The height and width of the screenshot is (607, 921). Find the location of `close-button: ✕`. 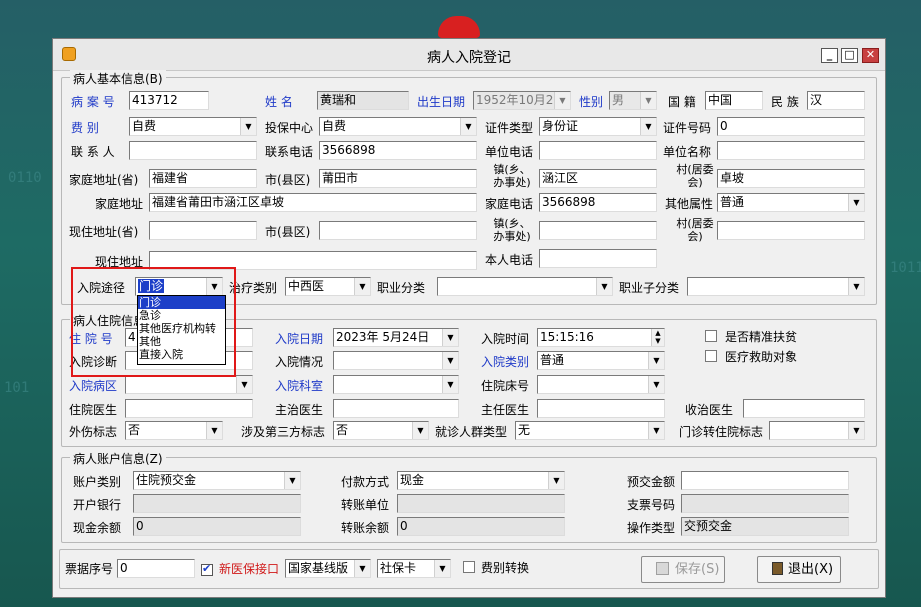

close-button: ✕ is located at coordinates (870, 55).